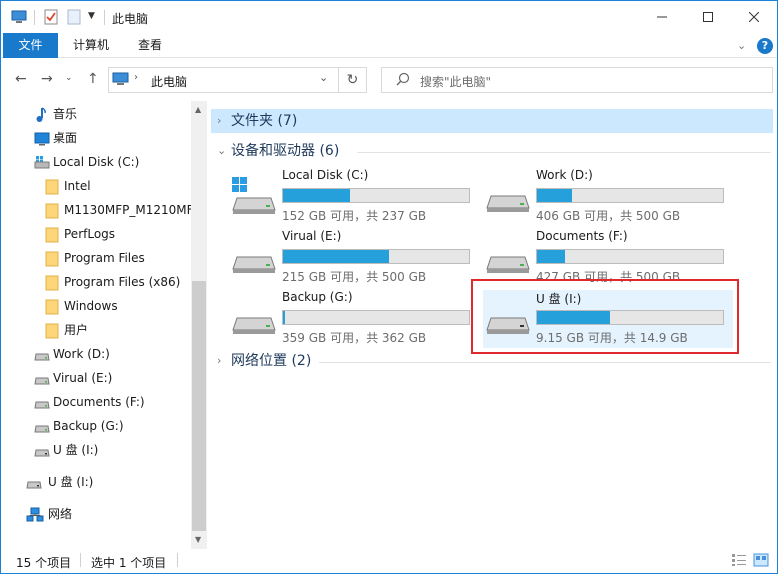 This screenshot has width=778, height=574. What do you see at coordinates (47, 79) in the screenshot?
I see `forward-arrow-icon: →` at bounding box center [47, 79].